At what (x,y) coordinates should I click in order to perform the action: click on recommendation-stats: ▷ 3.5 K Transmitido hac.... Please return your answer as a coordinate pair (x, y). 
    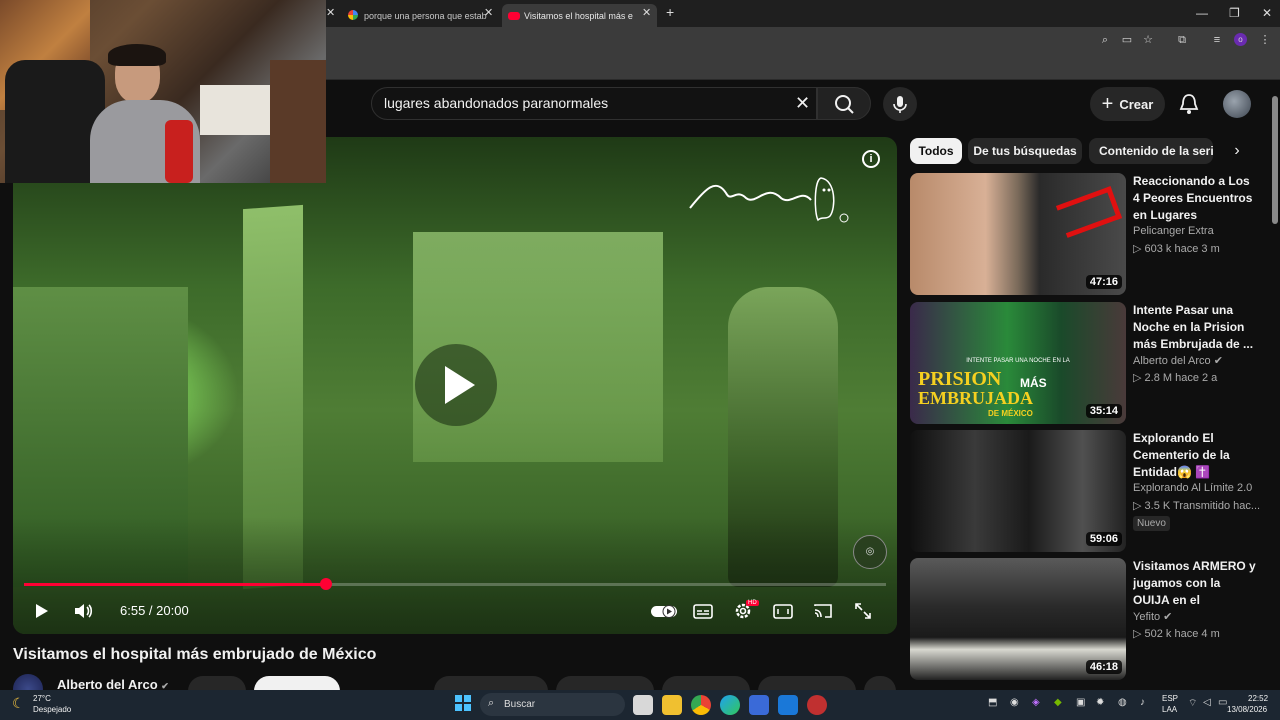
    Looking at the image, I should click on (1197, 506).